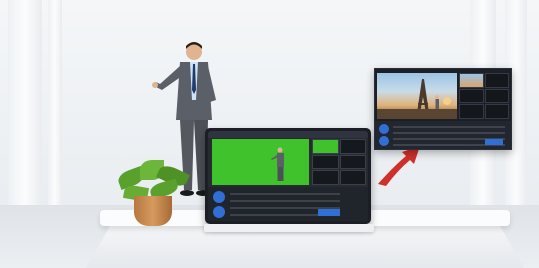  Describe the element at coordinates (289, 228) in the screenshot. I see `device-stand` at that location.